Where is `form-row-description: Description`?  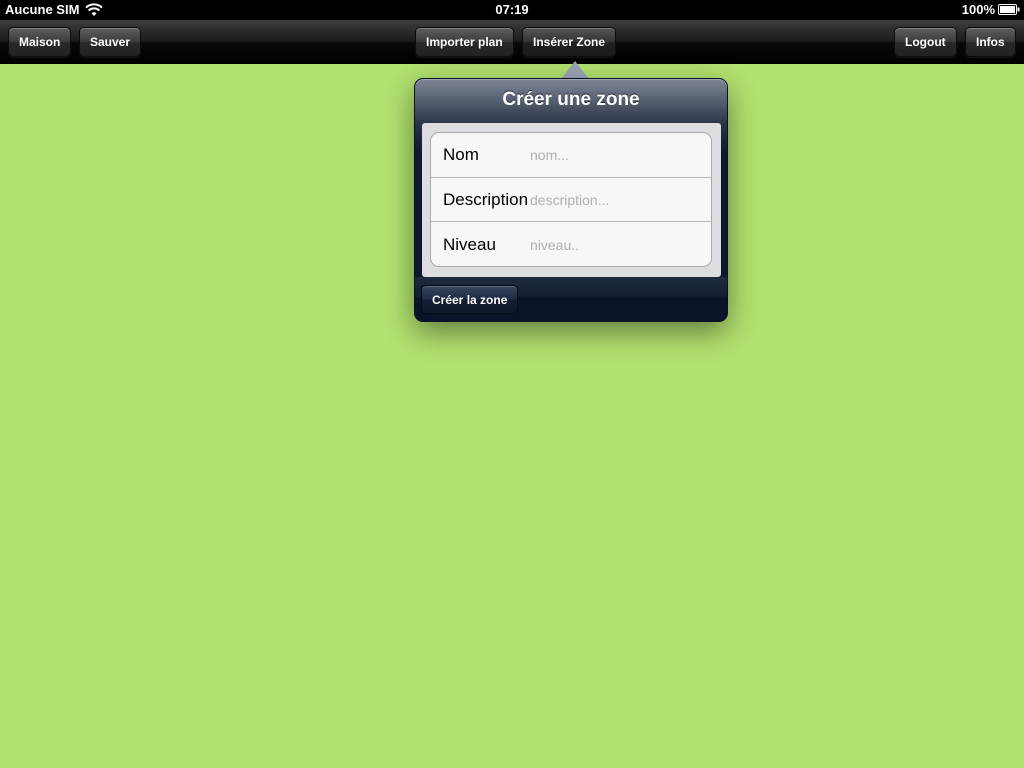 form-row-description: Description is located at coordinates (571, 200).